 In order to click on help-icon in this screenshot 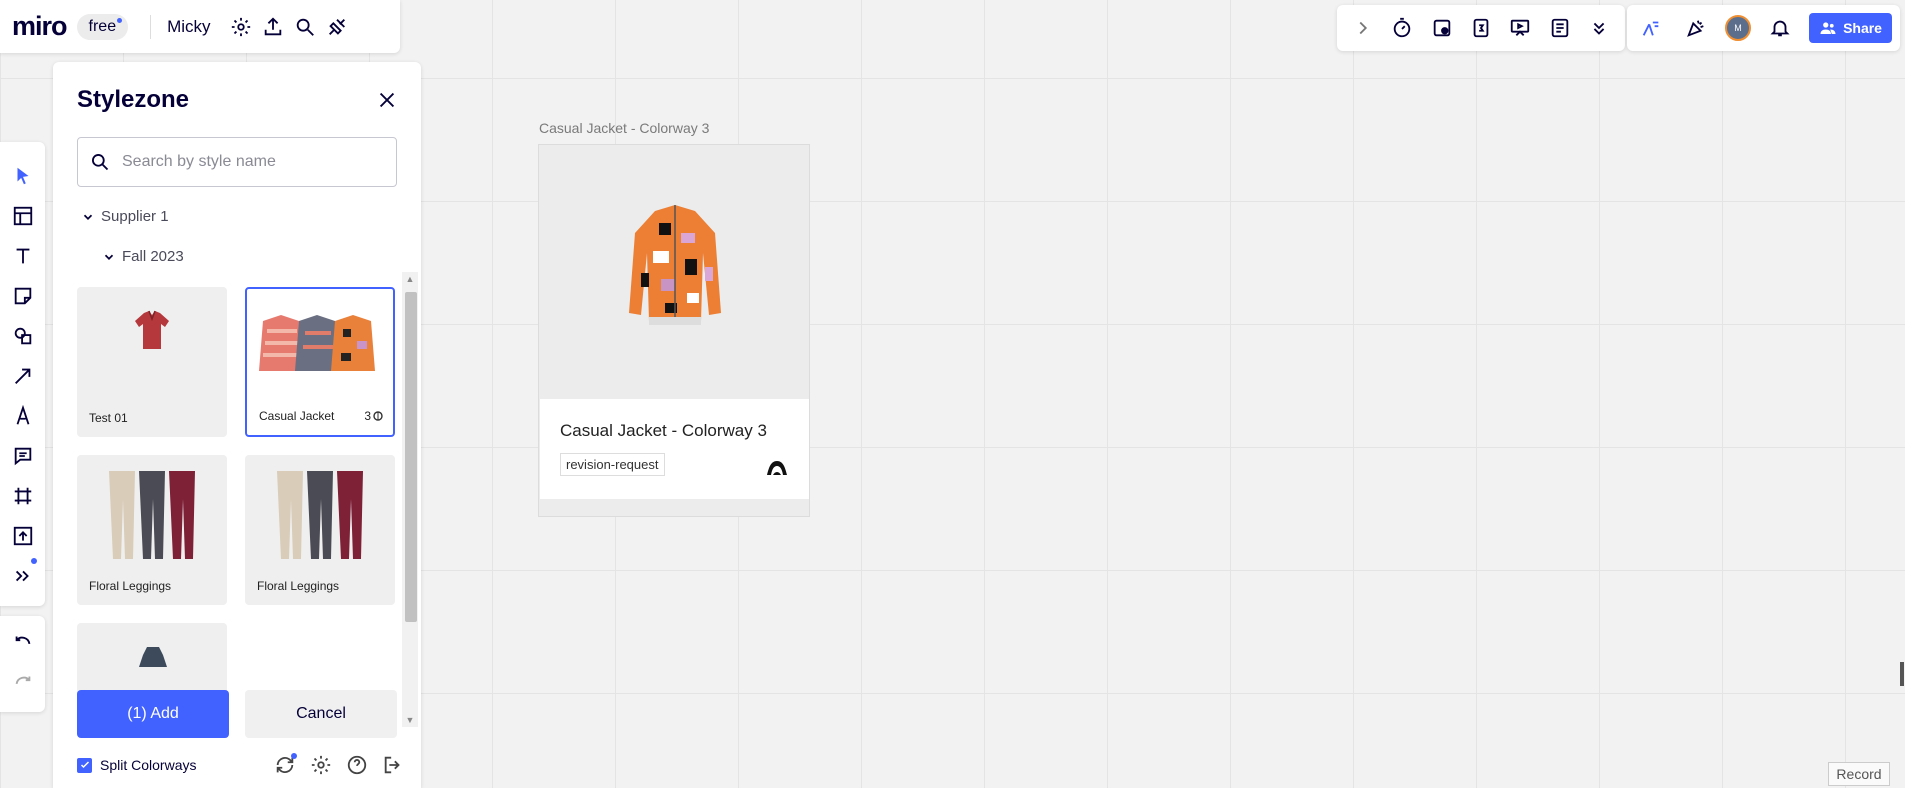, I will do `click(357, 765)`.